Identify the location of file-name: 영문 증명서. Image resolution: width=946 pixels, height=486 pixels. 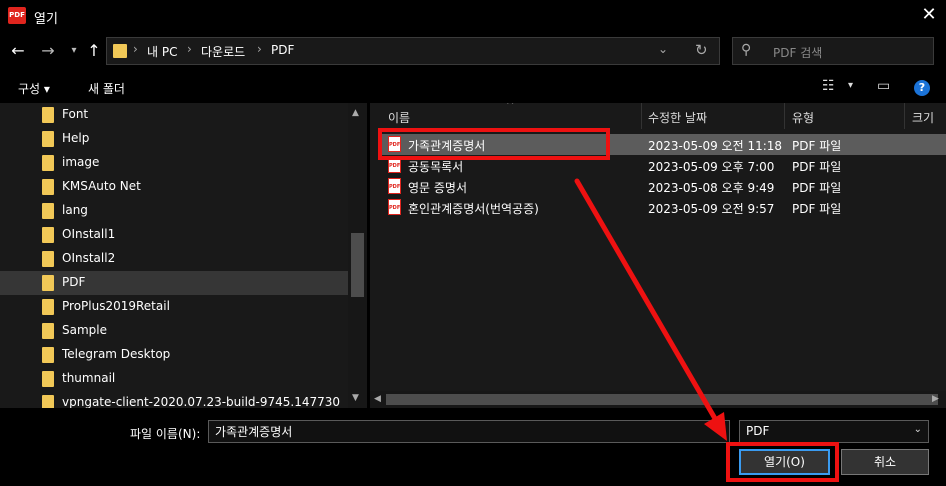
(438, 188).